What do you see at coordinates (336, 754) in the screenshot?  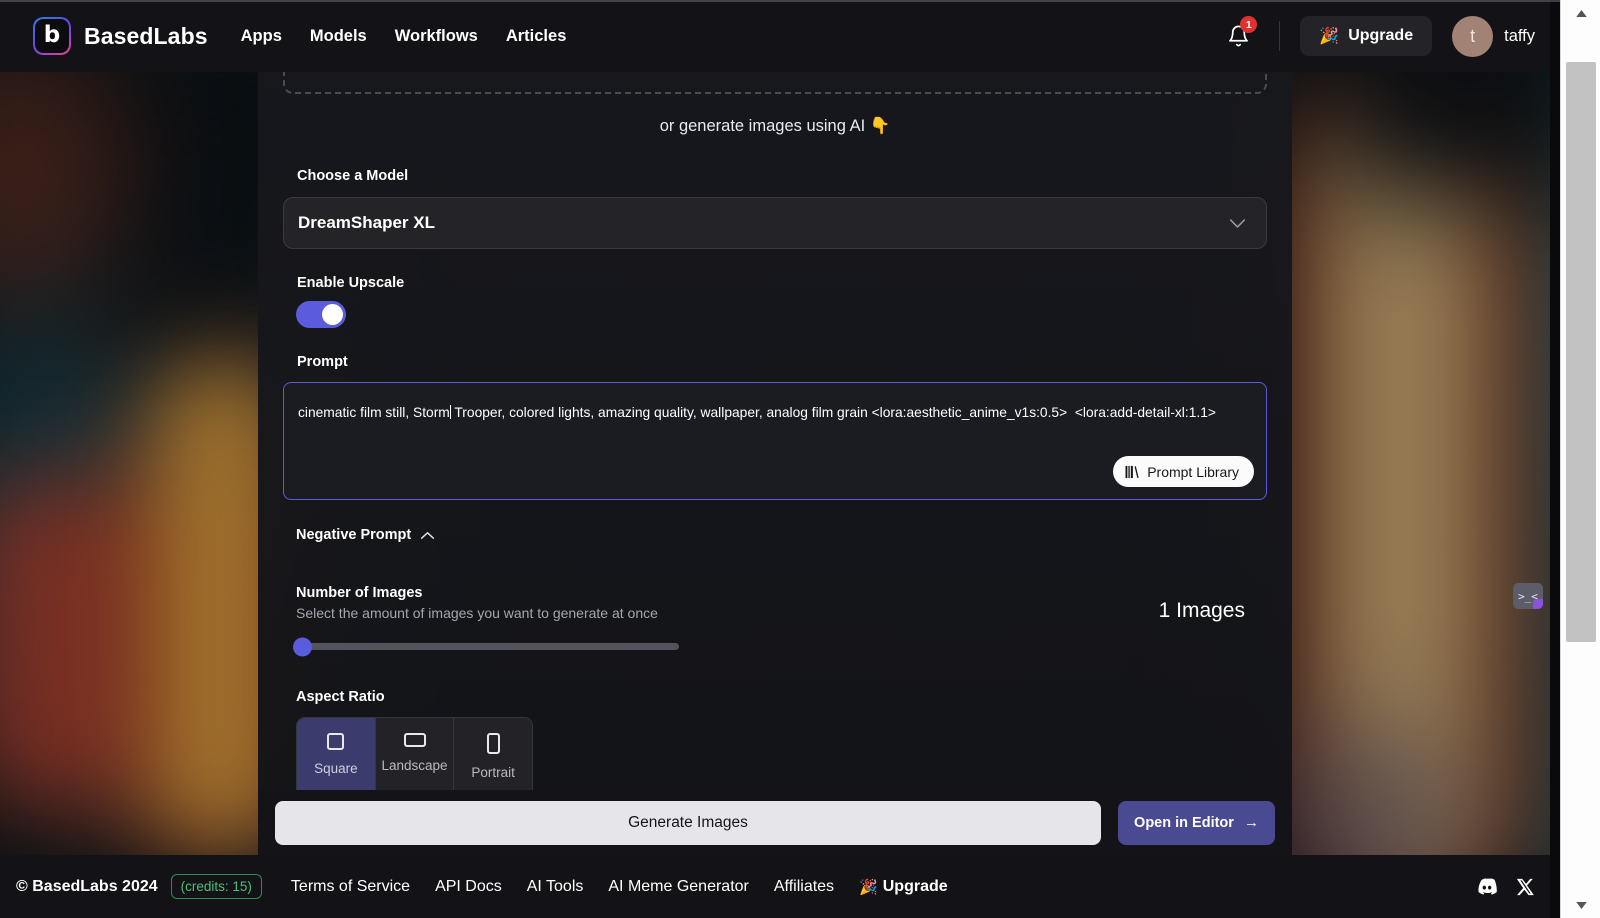 I see `aspect-option-square: Square` at bounding box center [336, 754].